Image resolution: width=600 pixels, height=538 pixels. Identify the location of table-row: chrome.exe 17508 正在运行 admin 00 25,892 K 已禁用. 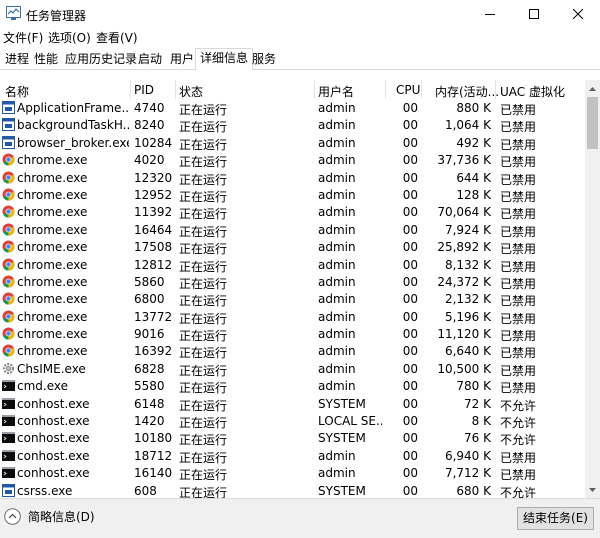
(292, 247).